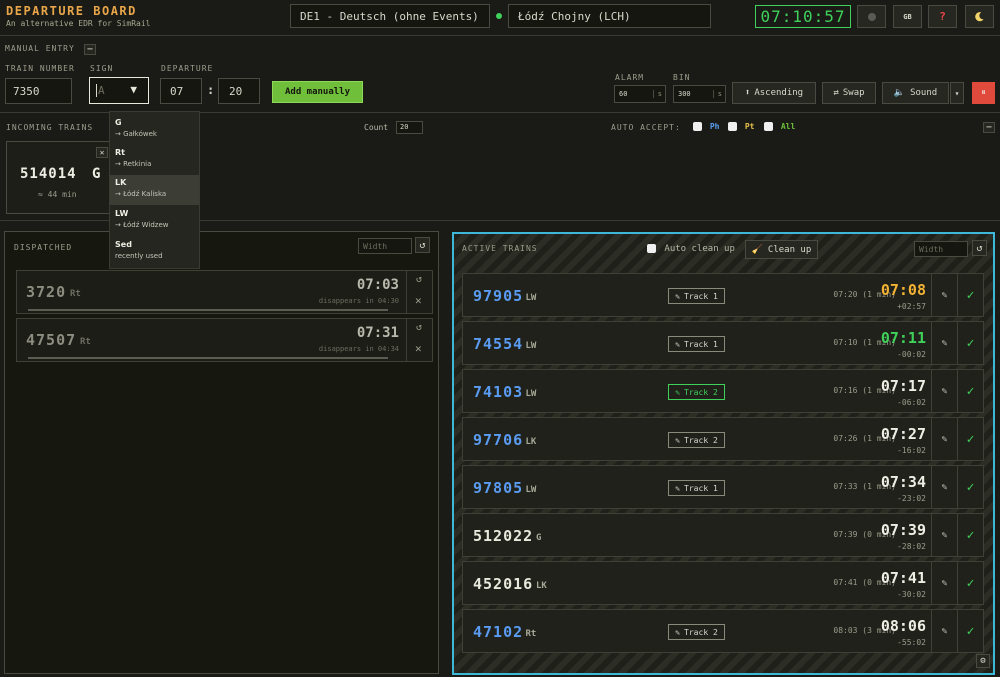  Describe the element at coordinates (691, 249) in the screenshot. I see `auto-clean-toggle: Auto clean up` at that location.